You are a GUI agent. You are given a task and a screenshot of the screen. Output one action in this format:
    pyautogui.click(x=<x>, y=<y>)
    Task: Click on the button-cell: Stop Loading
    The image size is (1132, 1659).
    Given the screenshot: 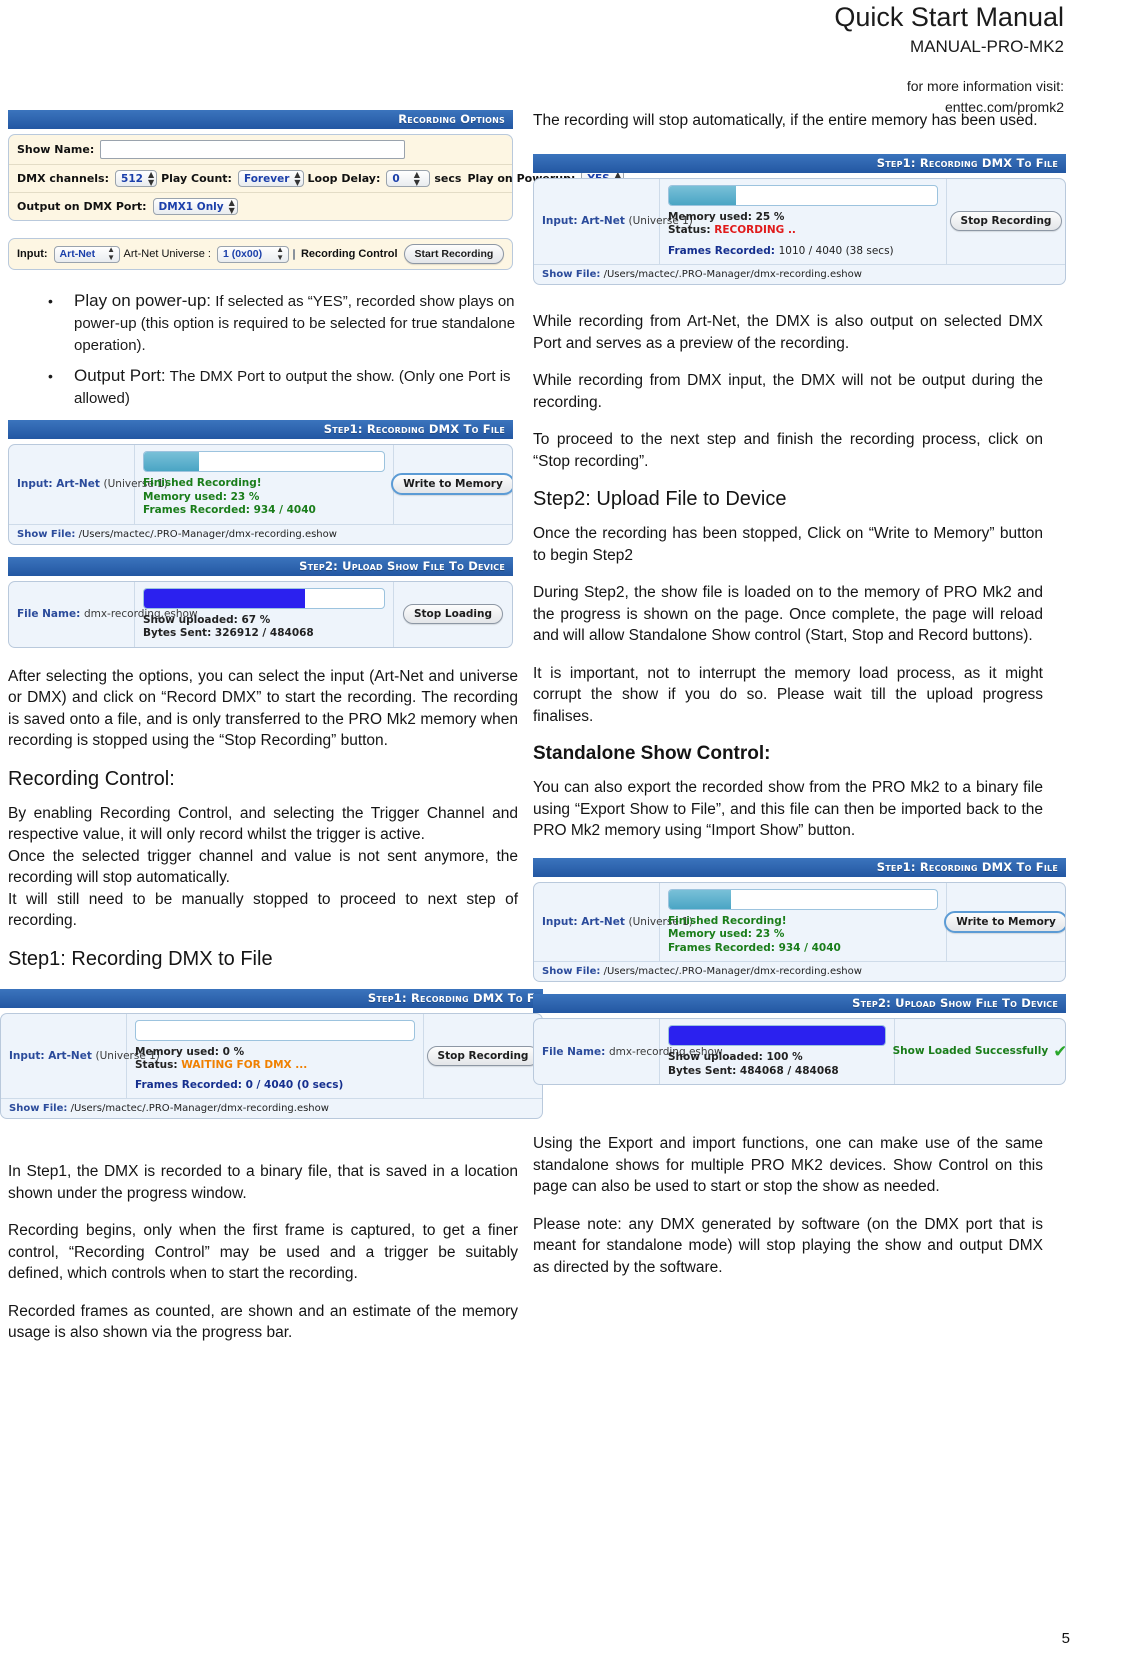 What is the action you would take?
    pyautogui.click(x=453, y=614)
    